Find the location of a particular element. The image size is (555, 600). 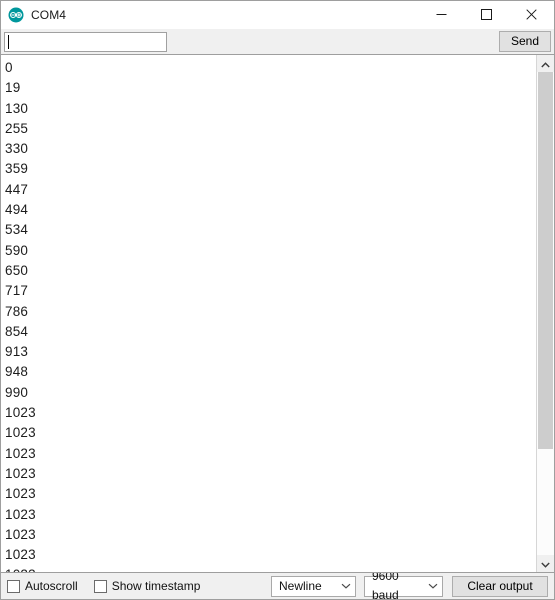

scroll-up-button is located at coordinates (545, 63).